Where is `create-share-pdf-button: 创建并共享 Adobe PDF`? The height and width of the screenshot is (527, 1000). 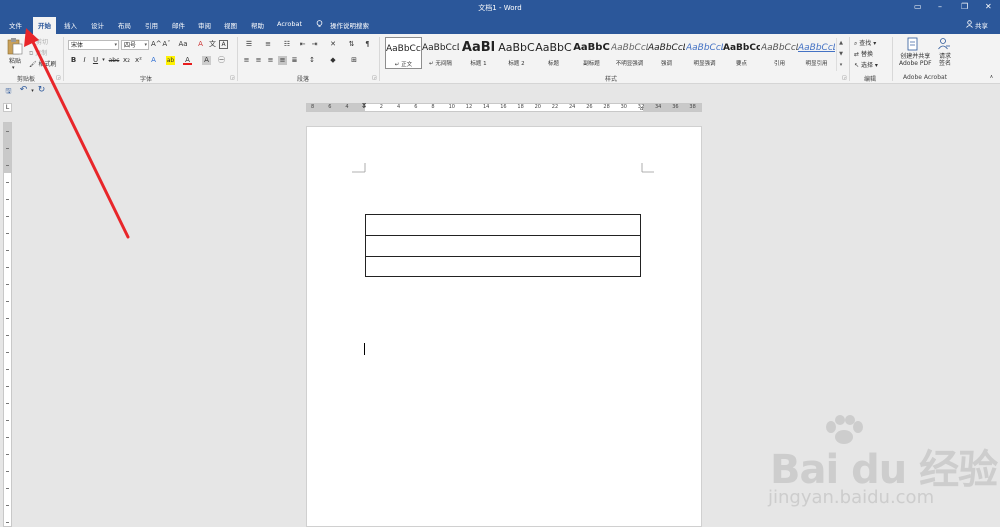 create-share-pdf-button: 创建并共享 Adobe PDF is located at coordinates (915, 60).